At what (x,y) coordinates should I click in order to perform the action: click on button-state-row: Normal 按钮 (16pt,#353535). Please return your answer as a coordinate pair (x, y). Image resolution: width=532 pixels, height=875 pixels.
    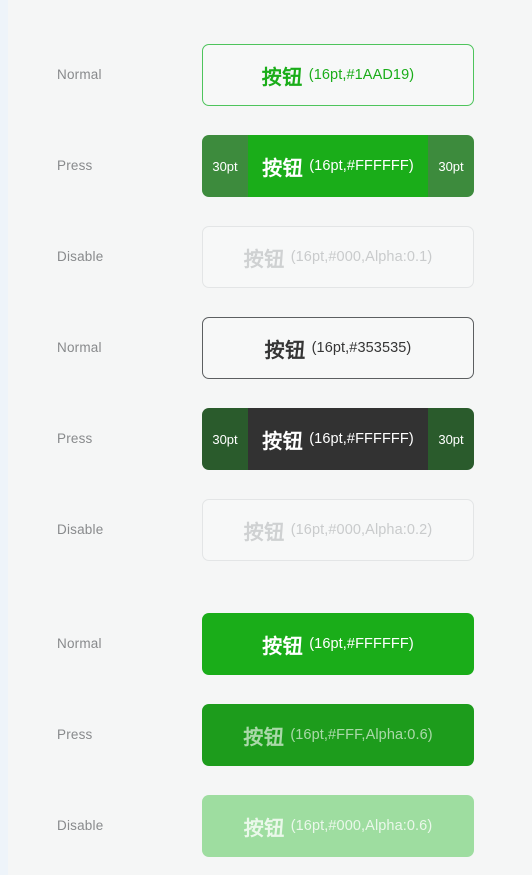
    Looking at the image, I should click on (270, 348).